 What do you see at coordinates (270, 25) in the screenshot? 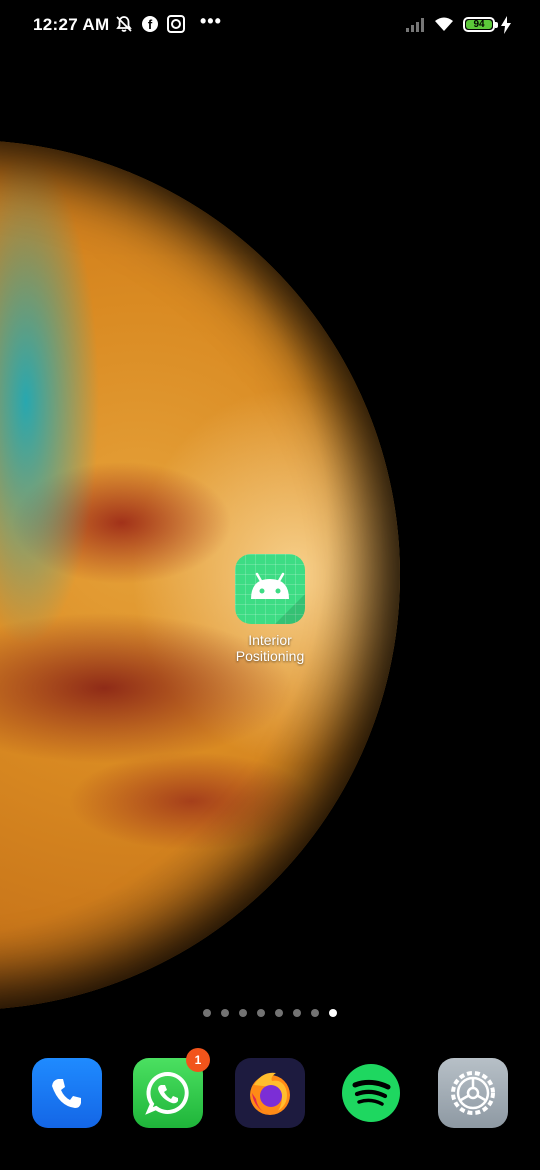
I see `status-bar: 12:27 AM f ••• 94` at bounding box center [270, 25].